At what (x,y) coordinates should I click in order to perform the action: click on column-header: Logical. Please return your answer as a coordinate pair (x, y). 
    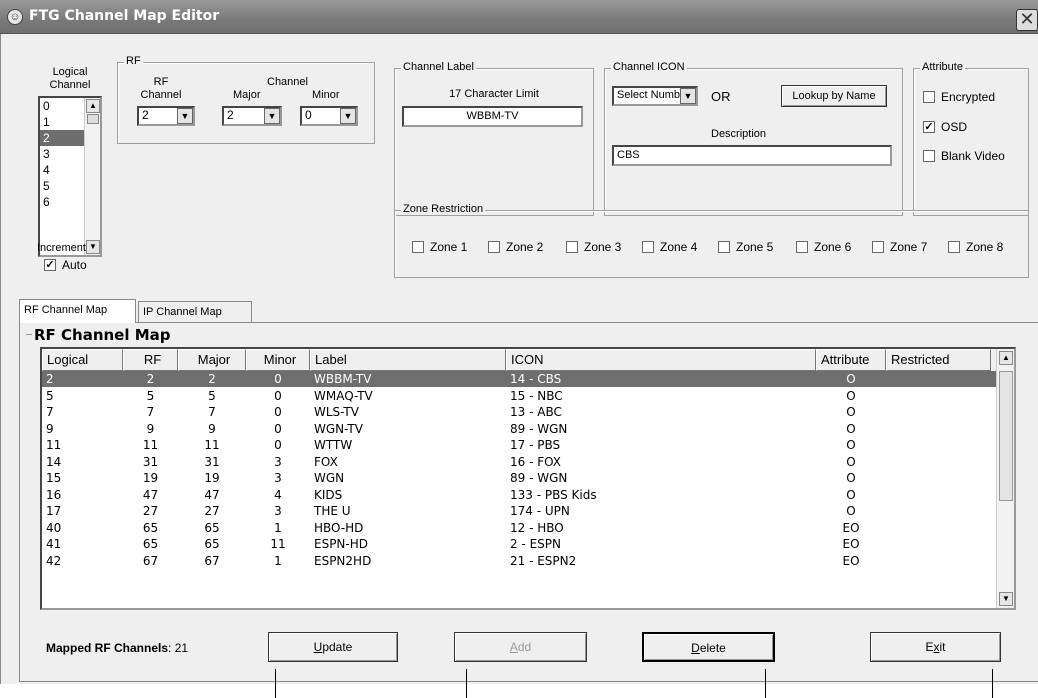
    Looking at the image, I should click on (82, 360).